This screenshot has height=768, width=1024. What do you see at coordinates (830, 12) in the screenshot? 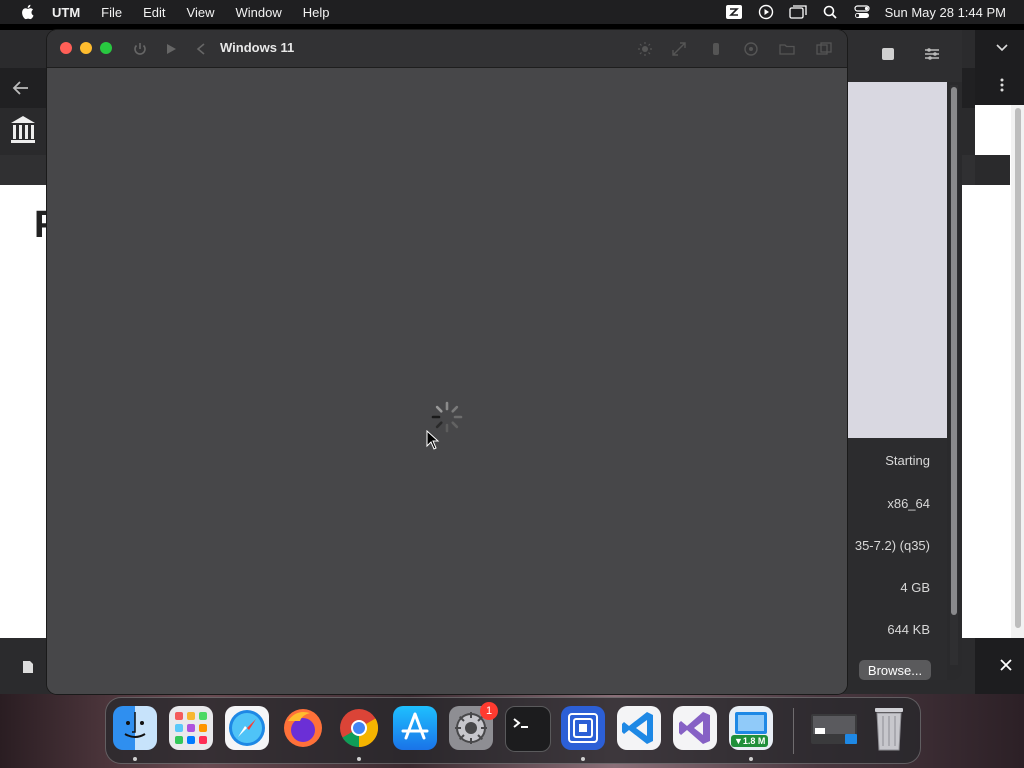
I see `search-icon` at bounding box center [830, 12].